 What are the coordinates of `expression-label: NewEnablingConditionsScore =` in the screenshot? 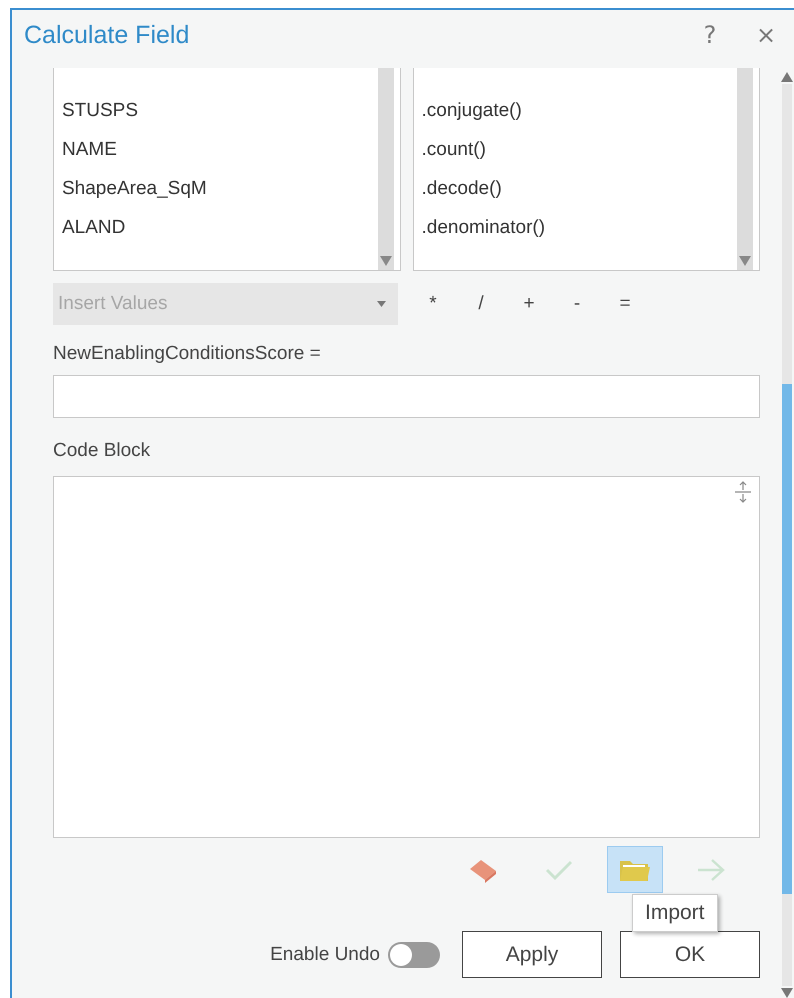 It's located at (187, 354).